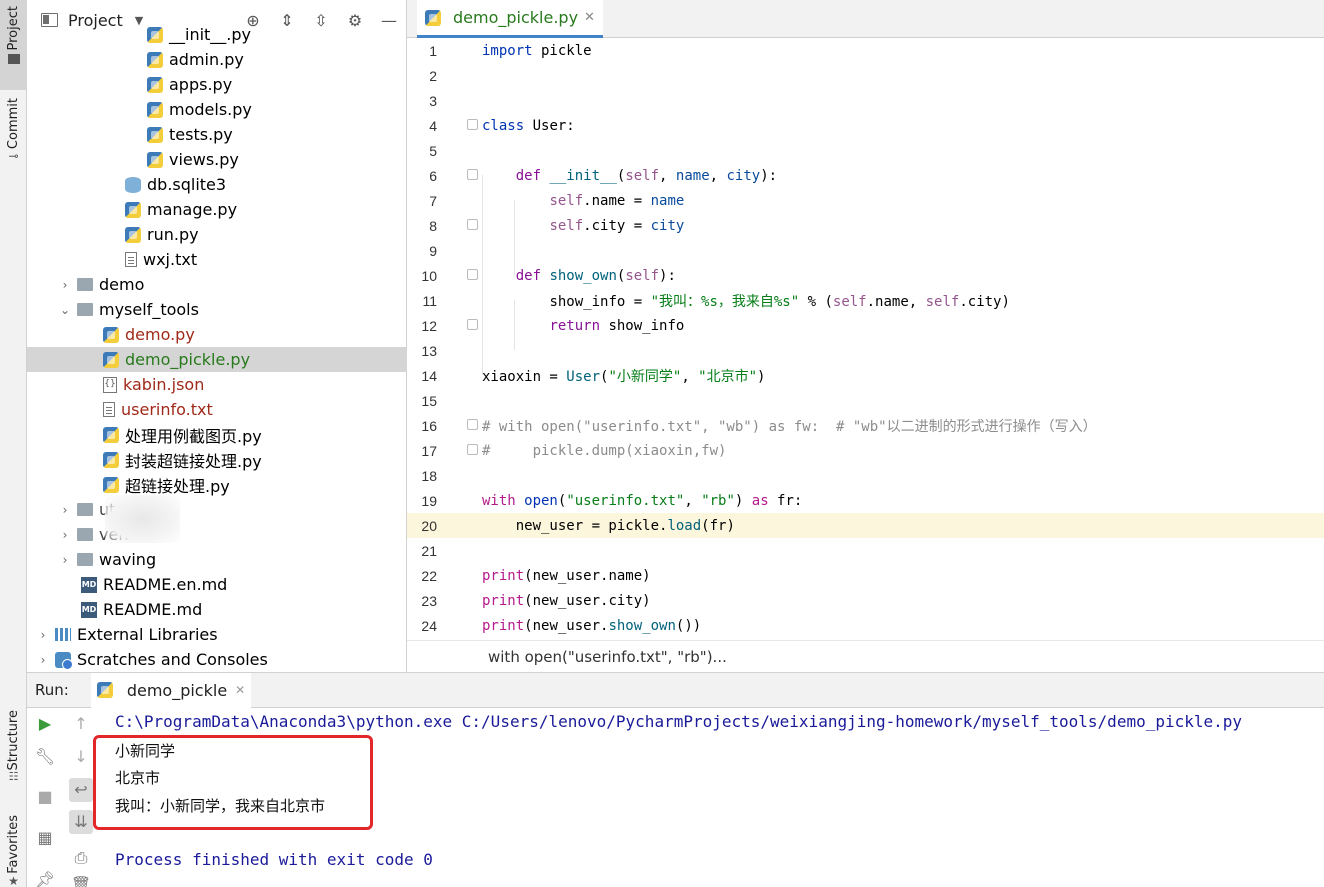 This screenshot has height=887, width=1324. I want to click on run-label: Run:, so click(52, 690).